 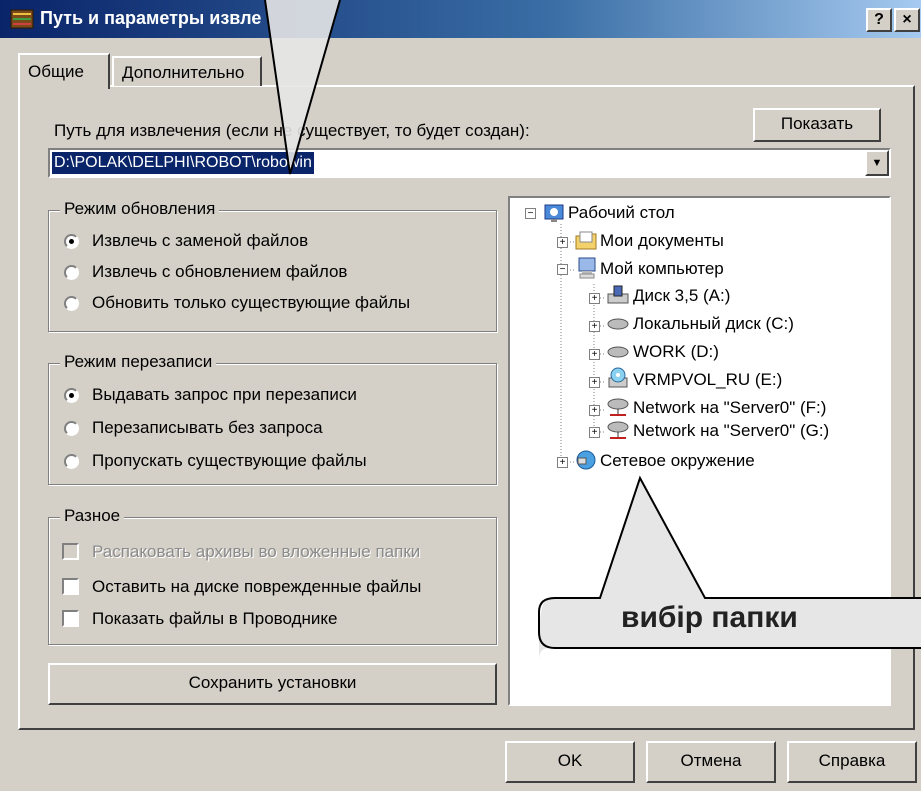 What do you see at coordinates (64, 71) in the screenshot?
I see `tab-general: Общие` at bounding box center [64, 71].